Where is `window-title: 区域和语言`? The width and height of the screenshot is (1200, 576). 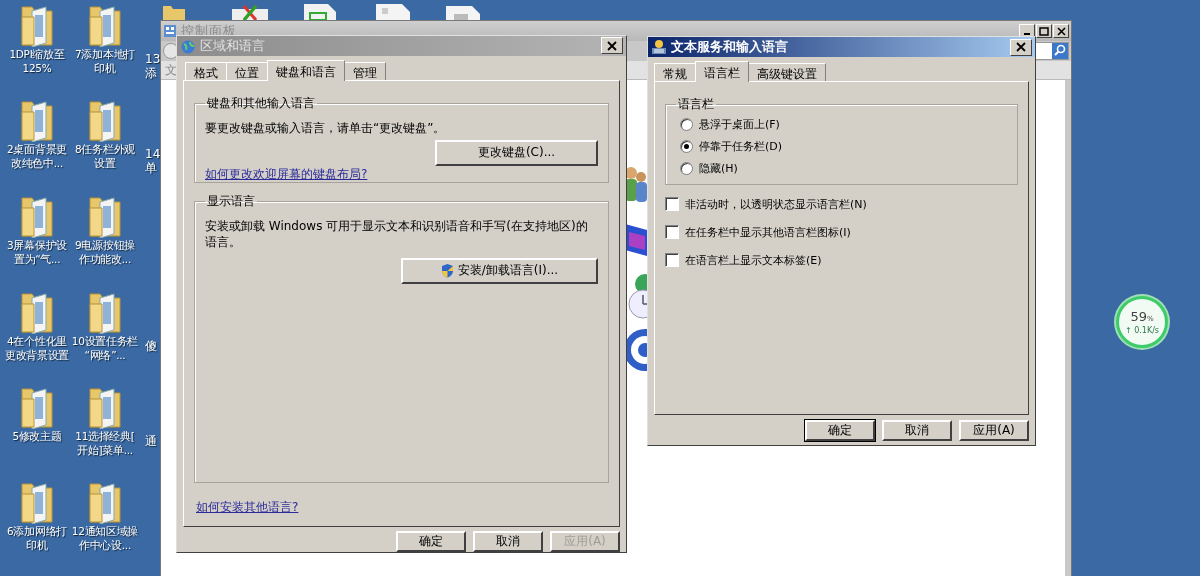
window-title: 区域和语言 is located at coordinates (232, 45).